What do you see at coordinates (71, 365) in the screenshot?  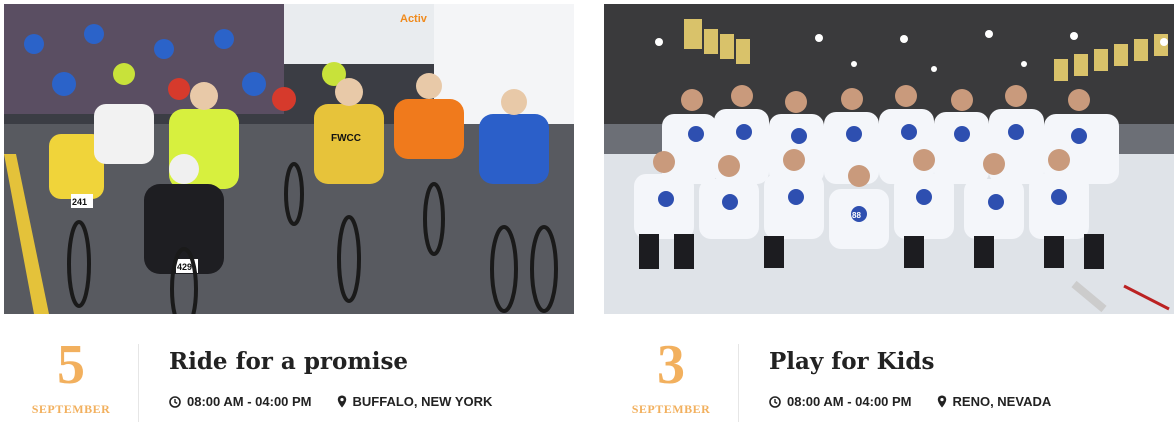 I see `event-day: 5` at bounding box center [71, 365].